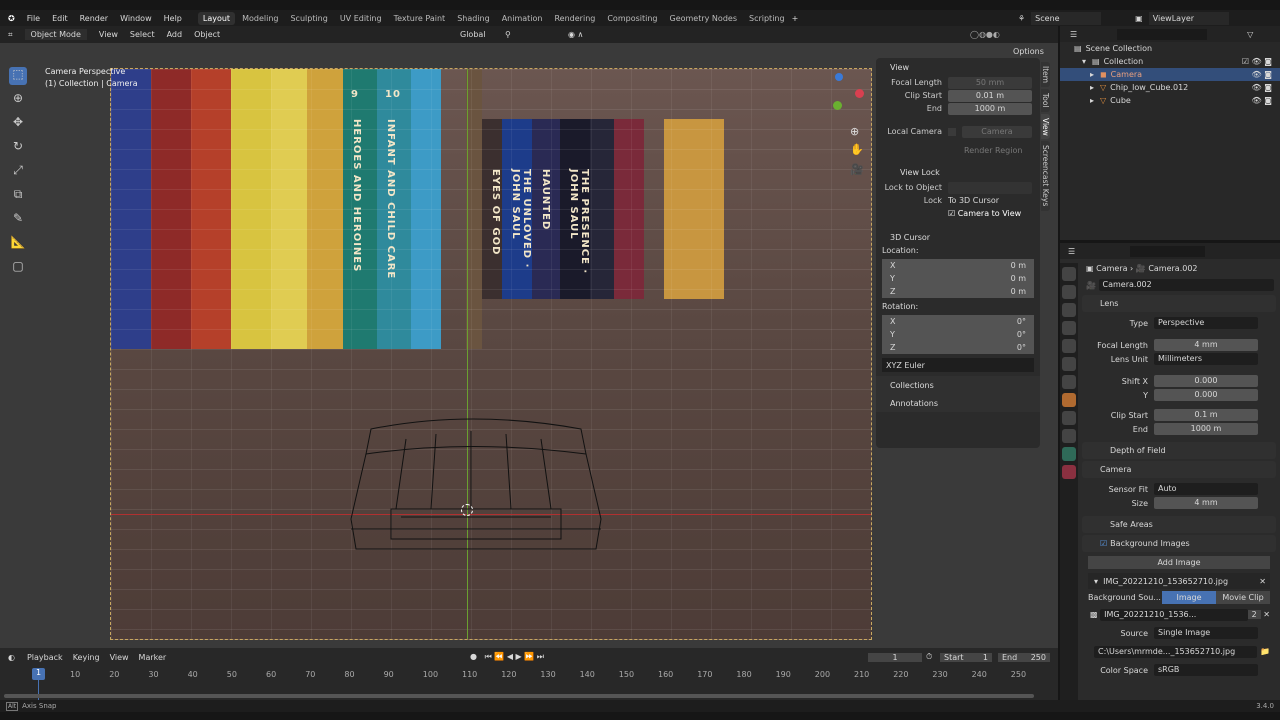  What do you see at coordinates (632, 18) in the screenshot?
I see `tab-compositing: Compositing` at bounding box center [632, 18].